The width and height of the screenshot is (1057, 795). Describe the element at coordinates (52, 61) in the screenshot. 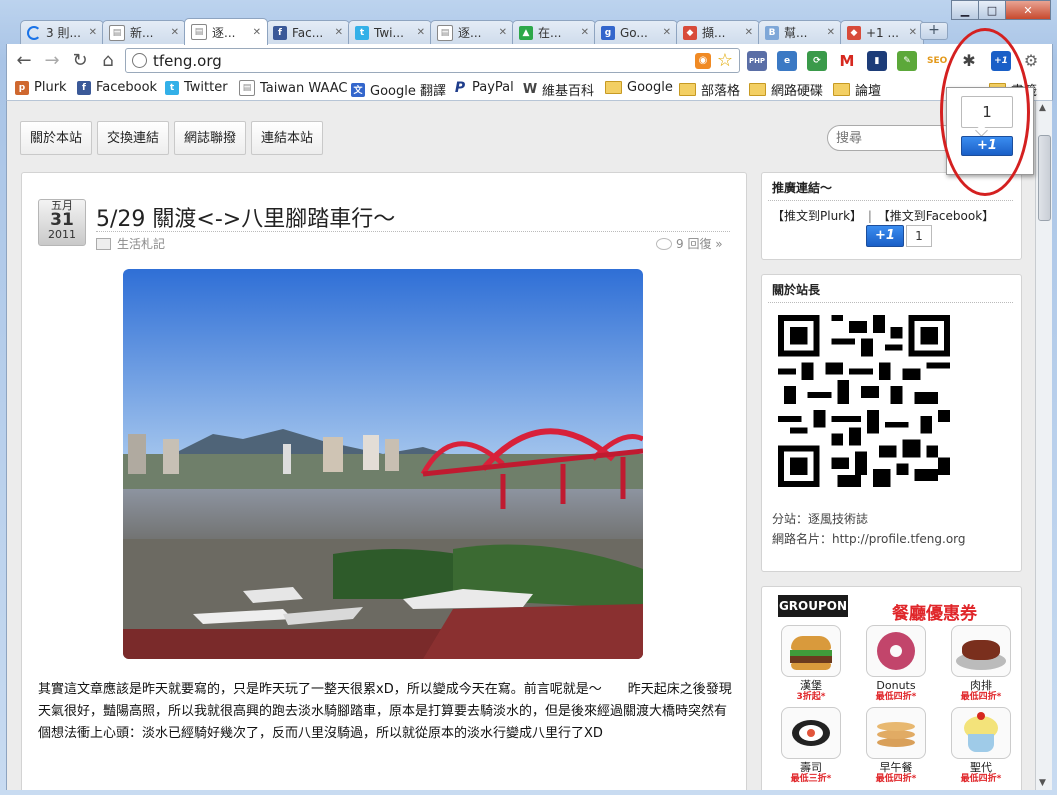

I see `forward-button: →` at that location.